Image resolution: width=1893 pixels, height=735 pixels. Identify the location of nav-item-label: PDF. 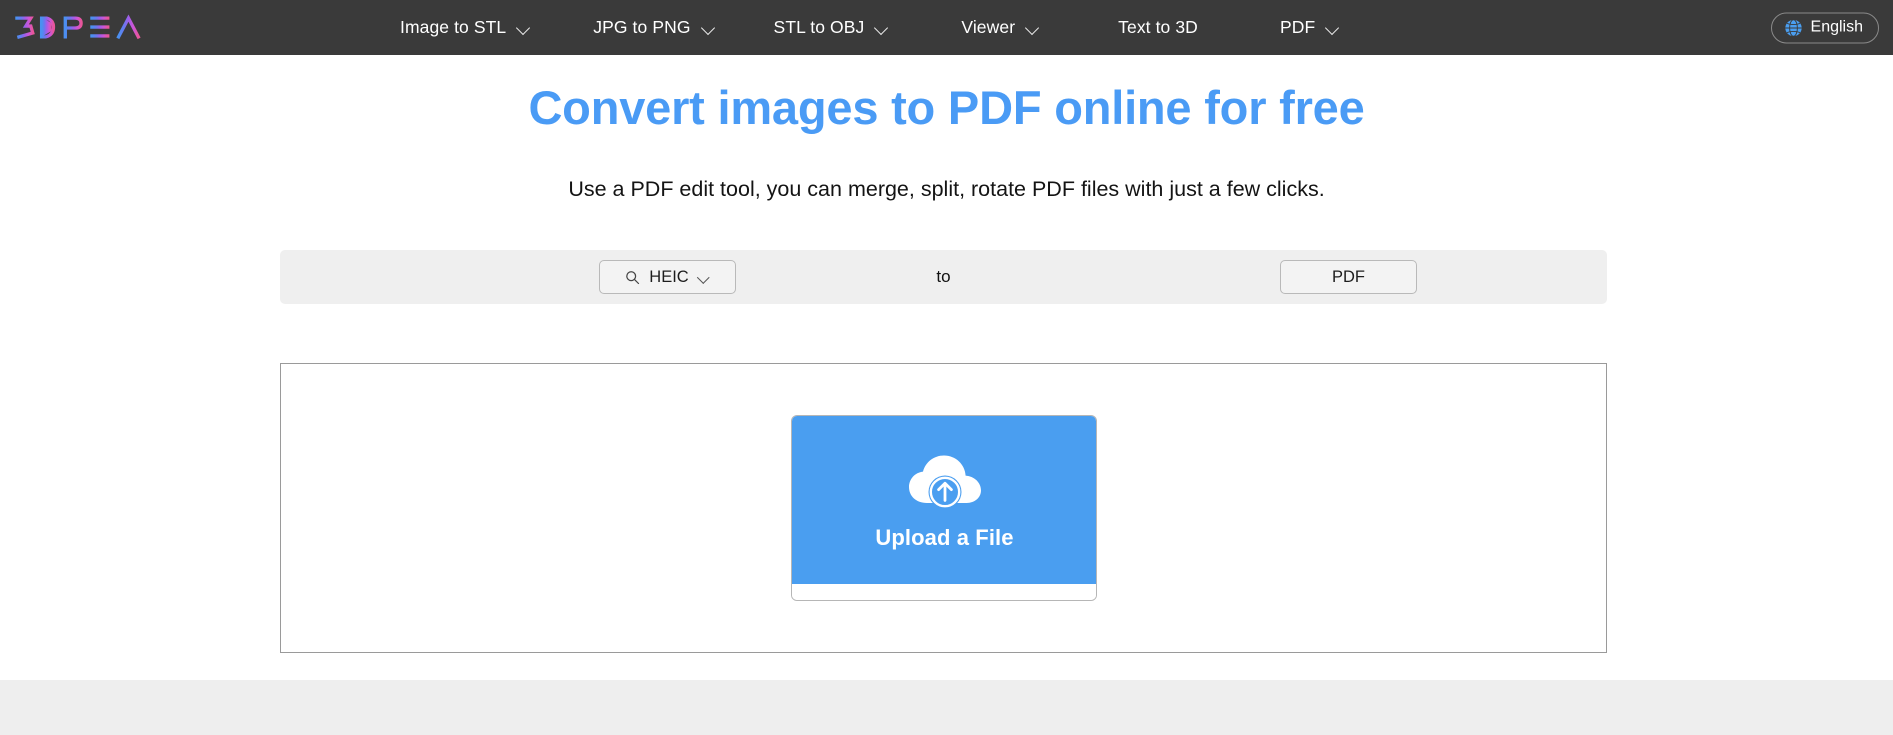
(1297, 27).